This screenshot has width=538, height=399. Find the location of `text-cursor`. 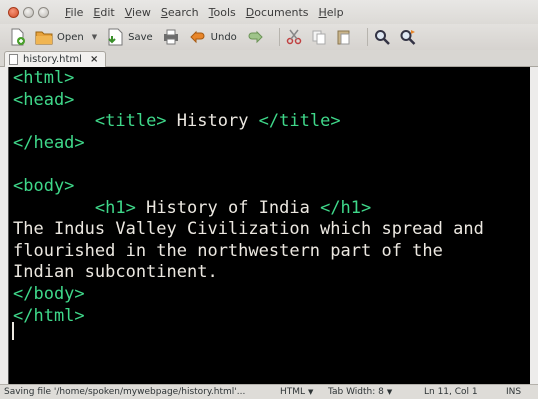

text-cursor is located at coordinates (13, 331).